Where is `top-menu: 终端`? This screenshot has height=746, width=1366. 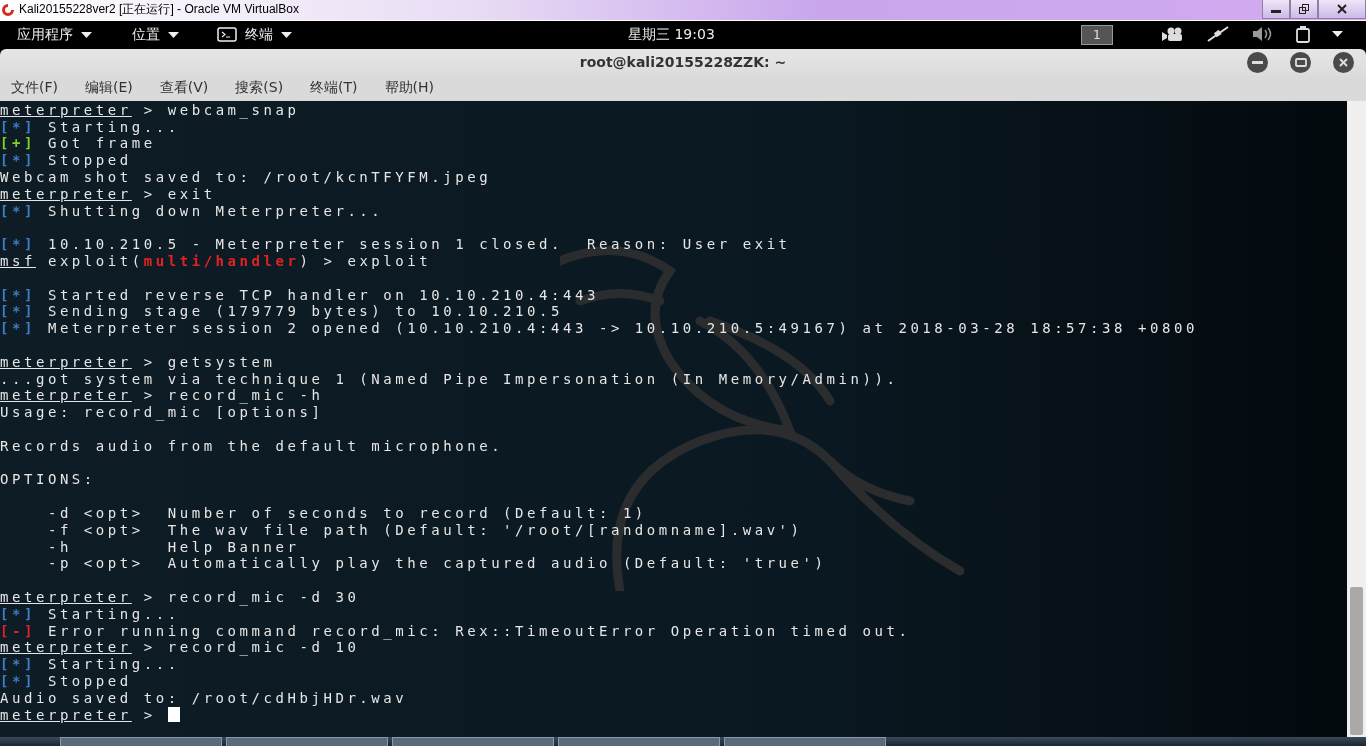 top-menu: 终端 is located at coordinates (259, 34).